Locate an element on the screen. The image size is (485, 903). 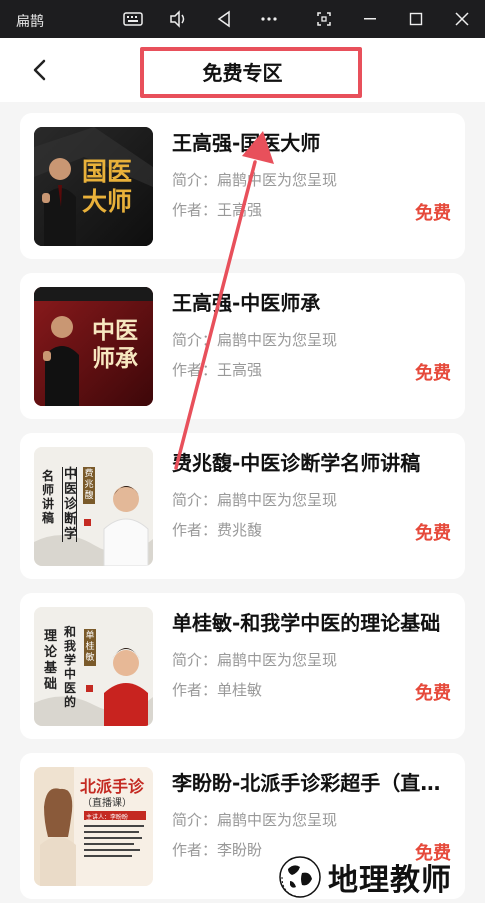
keyboard-icon is located at coordinates (133, 19).